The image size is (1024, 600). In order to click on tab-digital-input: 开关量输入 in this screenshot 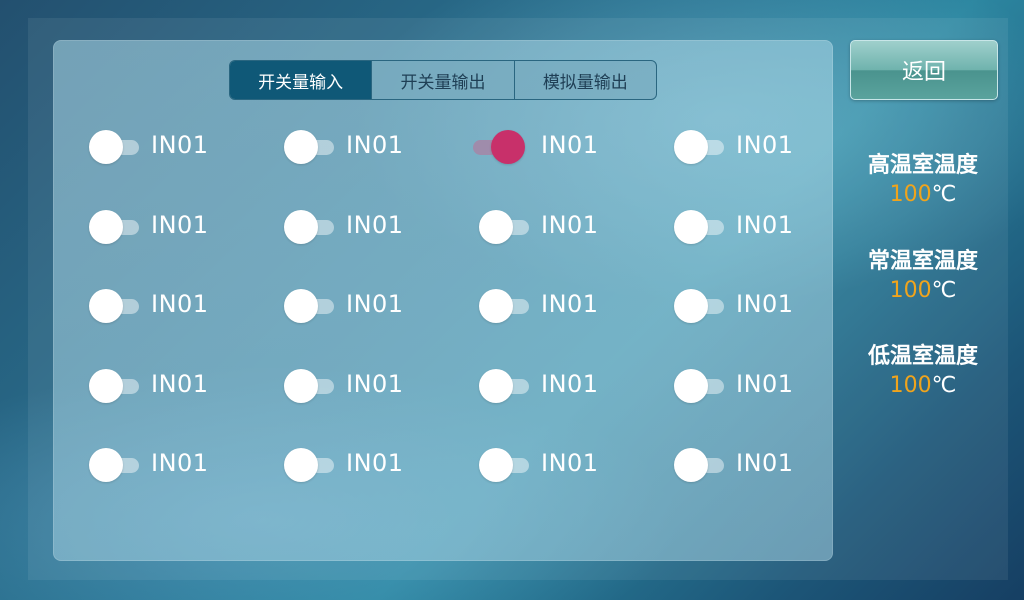, I will do `click(301, 80)`.